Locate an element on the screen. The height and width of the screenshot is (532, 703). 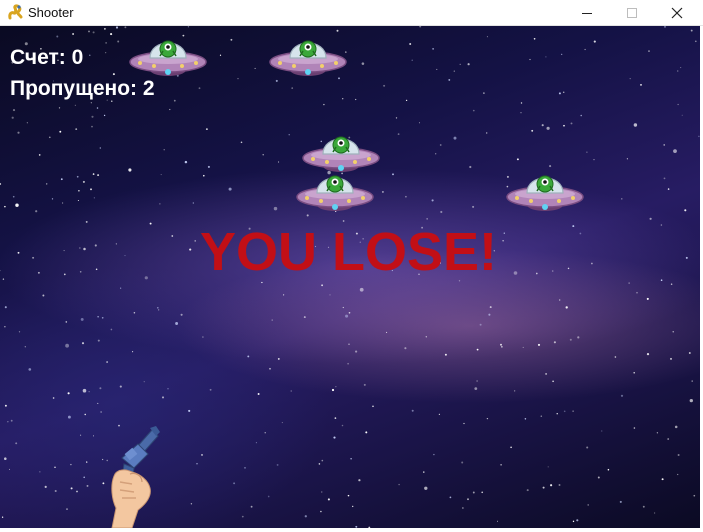
close-button is located at coordinates (676, 13).